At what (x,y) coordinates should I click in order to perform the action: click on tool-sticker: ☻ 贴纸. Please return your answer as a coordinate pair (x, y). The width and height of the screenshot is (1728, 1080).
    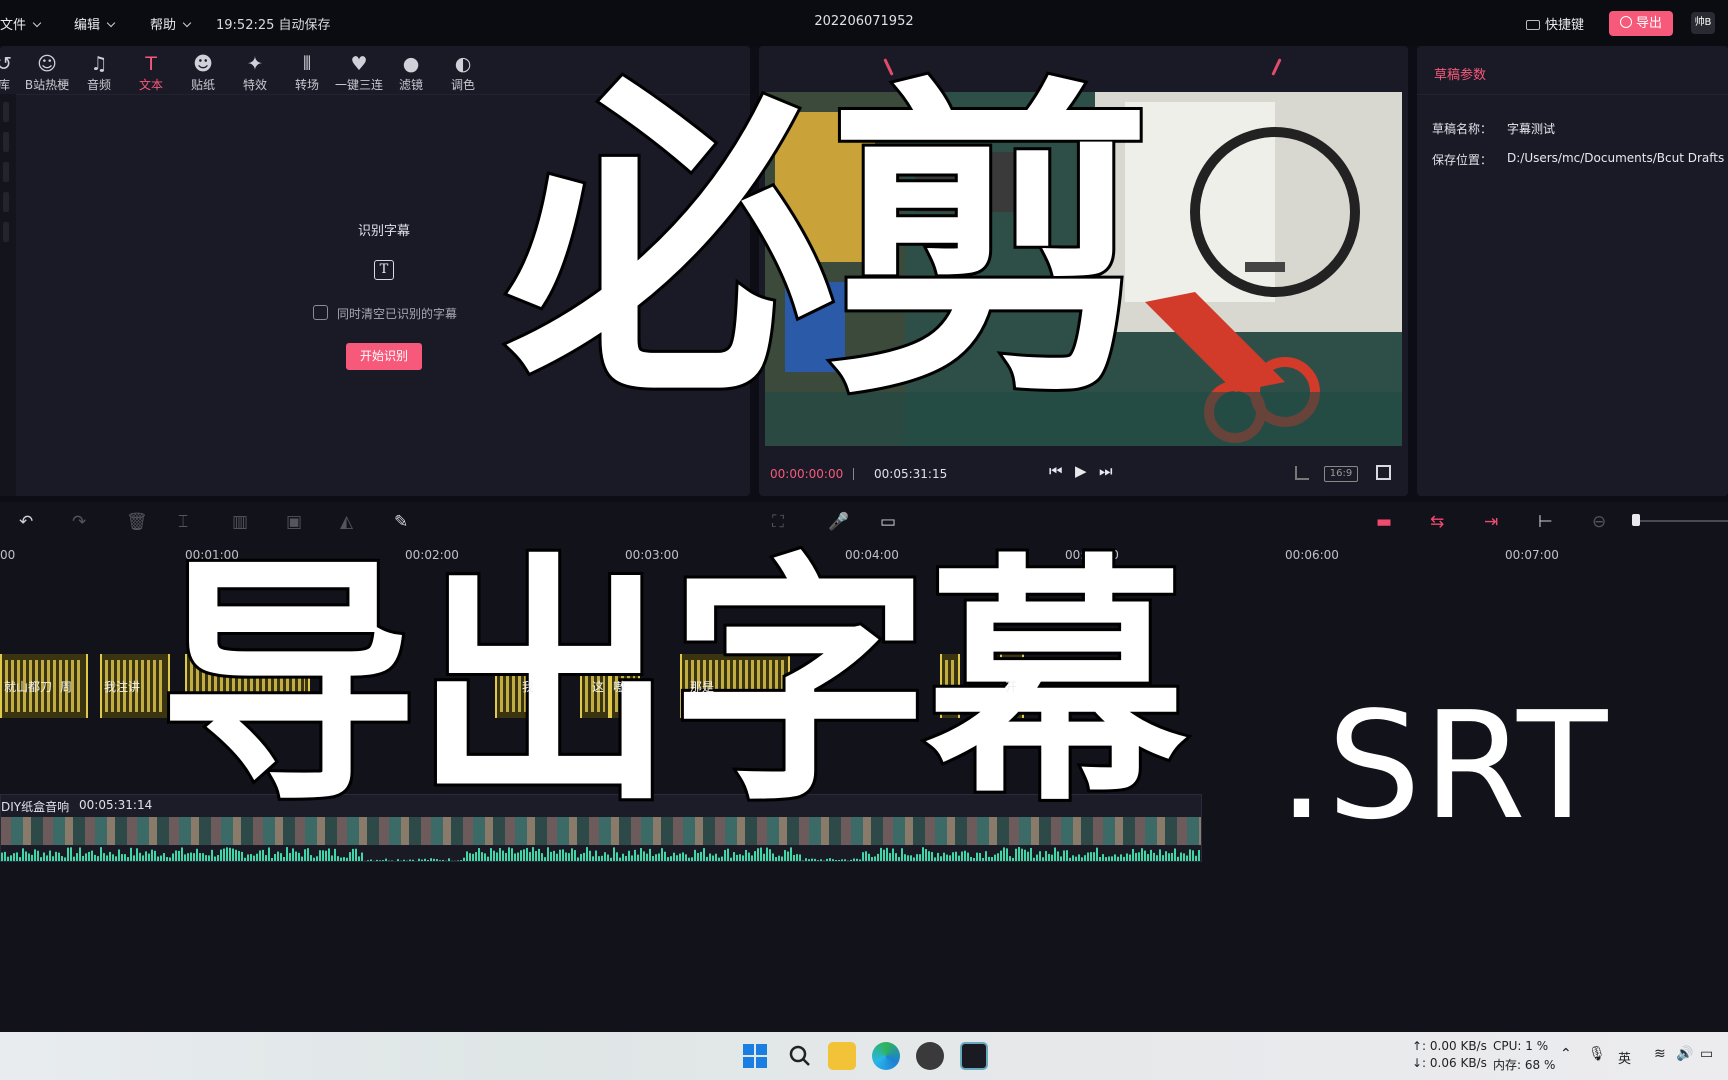
    Looking at the image, I should click on (203, 72).